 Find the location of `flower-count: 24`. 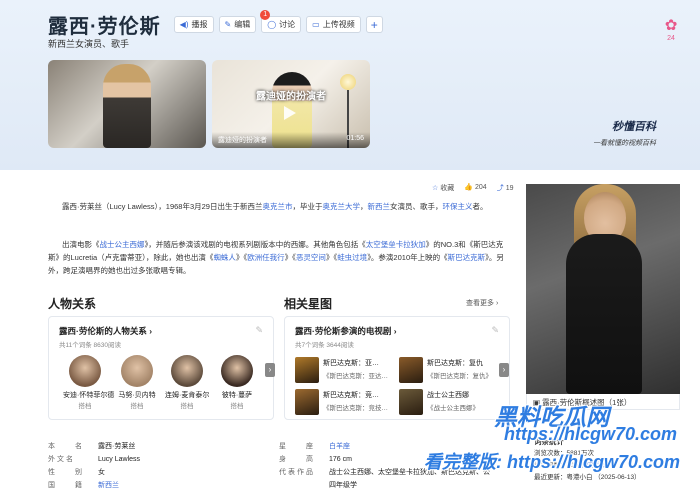

flower-count: 24 is located at coordinates (671, 38).